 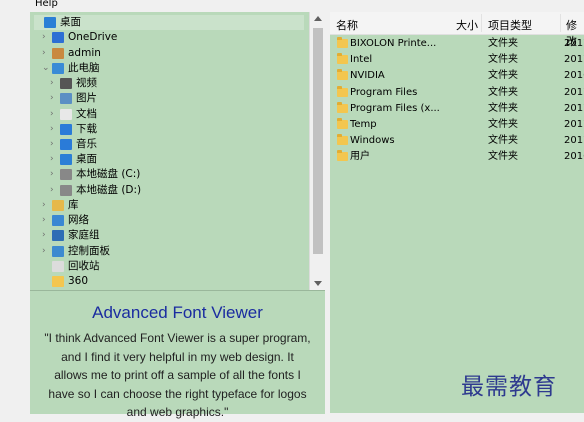 I want to click on list-item: Program Files 文件夹 2017, so click(x=457, y=93).